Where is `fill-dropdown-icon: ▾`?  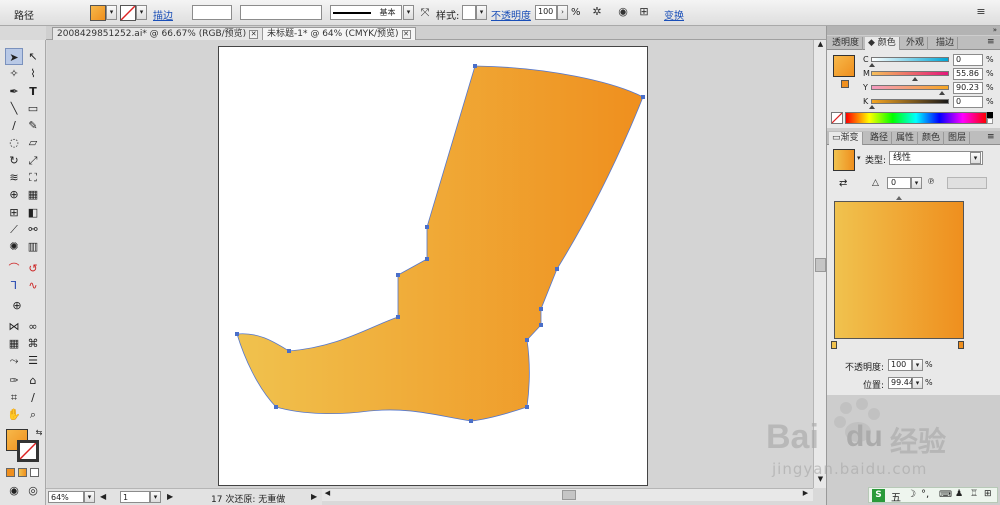 fill-dropdown-icon: ▾ is located at coordinates (111, 12).